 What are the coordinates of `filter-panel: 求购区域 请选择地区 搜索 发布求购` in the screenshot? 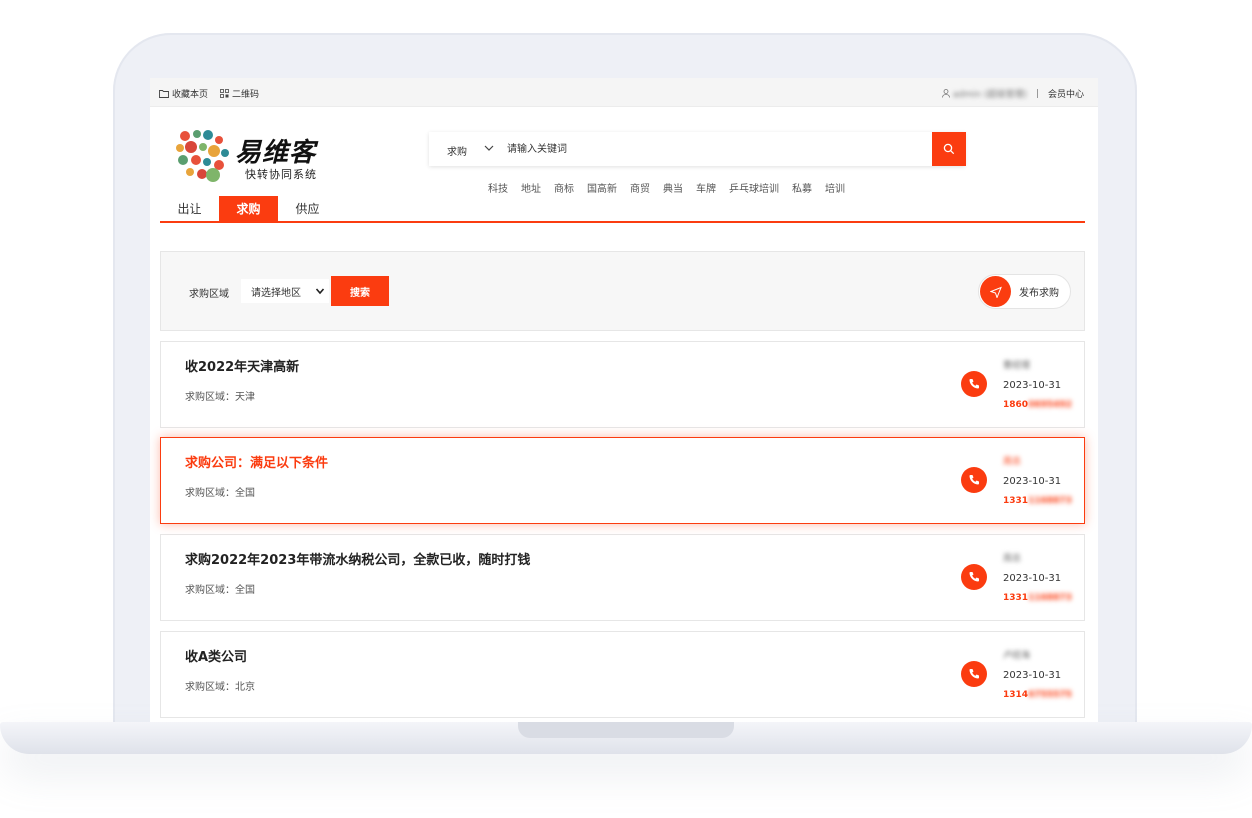 It's located at (622, 291).